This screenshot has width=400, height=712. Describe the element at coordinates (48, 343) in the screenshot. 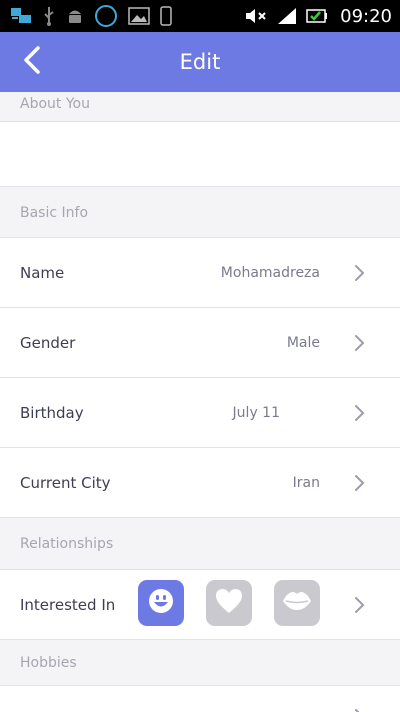

I see `gender-label: Gender` at that location.